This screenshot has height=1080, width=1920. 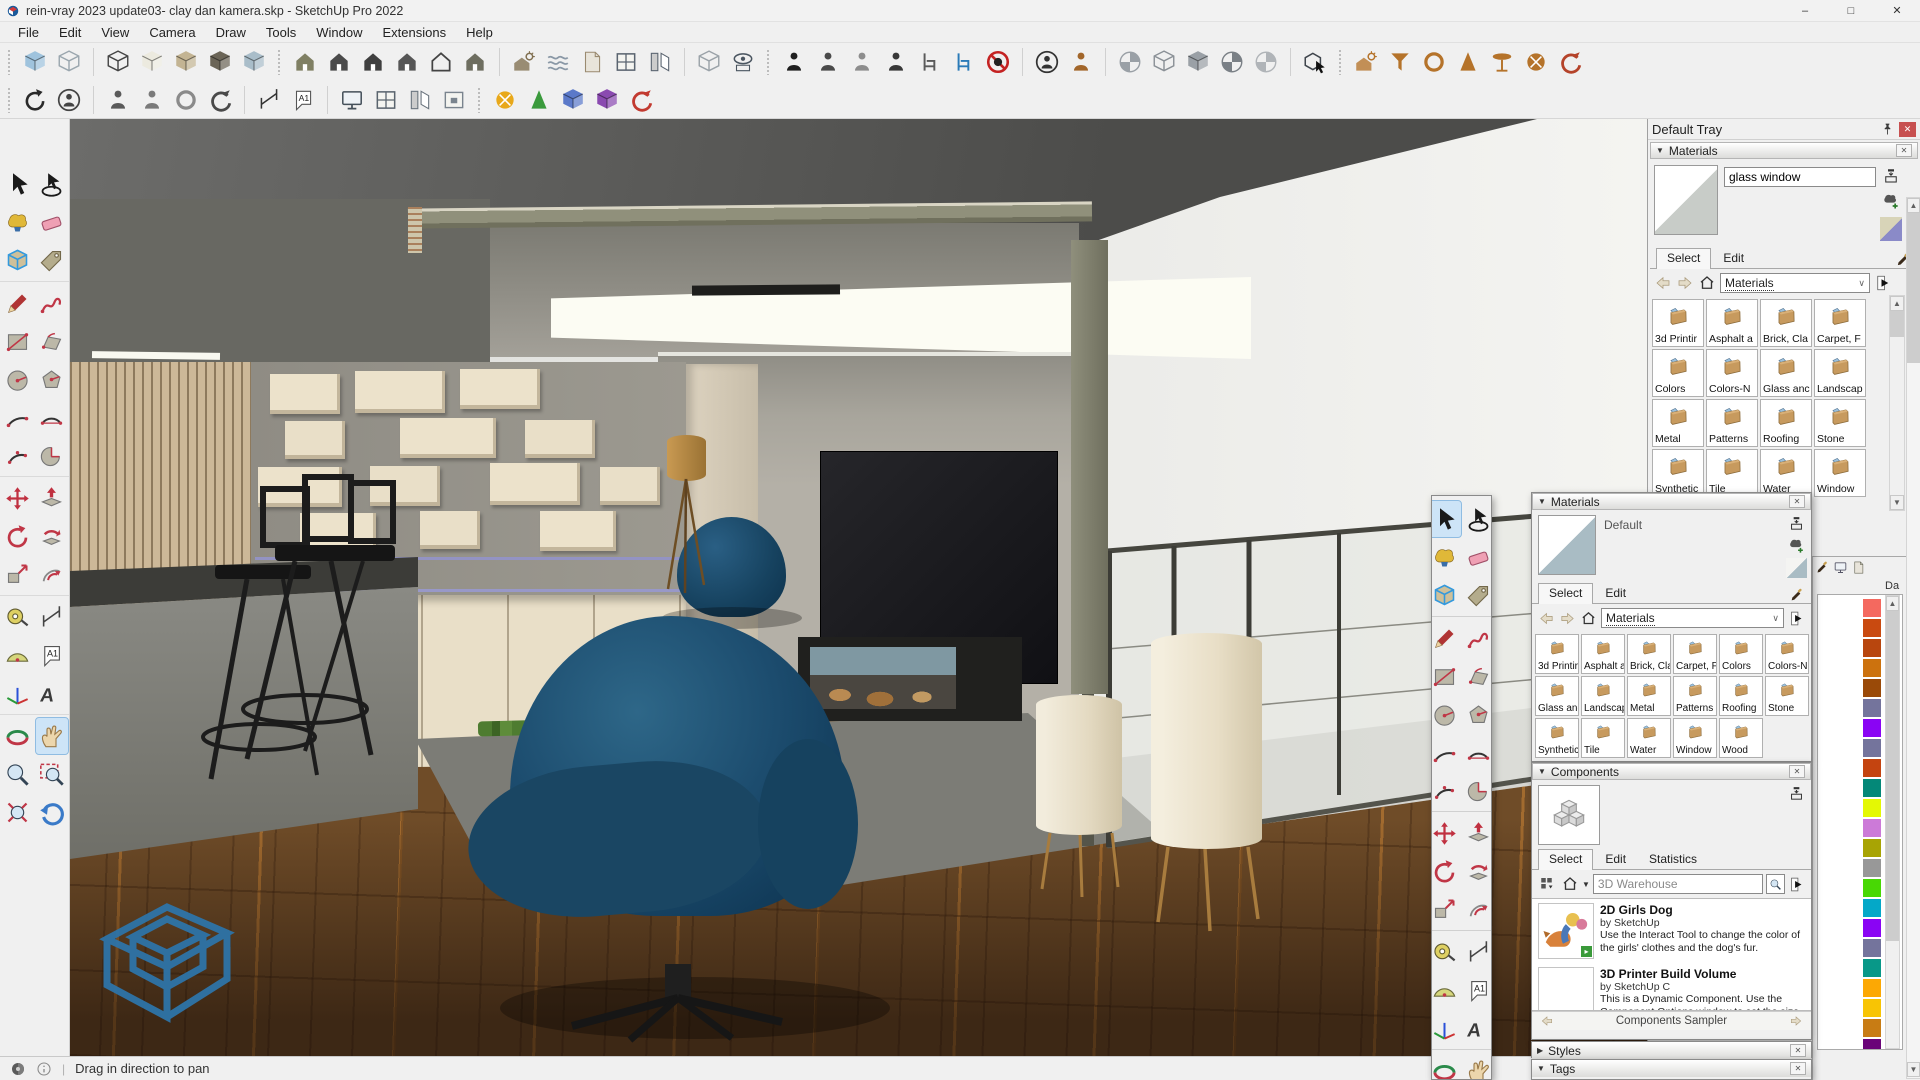 What do you see at coordinates (1707, 283) in the screenshot?
I see `home-icon` at bounding box center [1707, 283].